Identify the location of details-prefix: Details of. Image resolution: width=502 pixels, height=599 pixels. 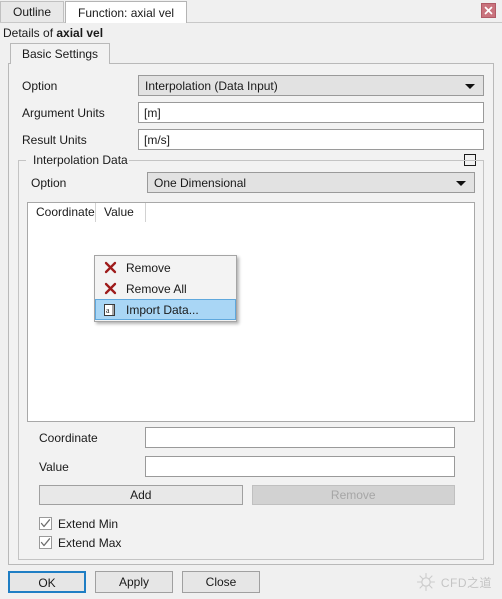
(30, 33).